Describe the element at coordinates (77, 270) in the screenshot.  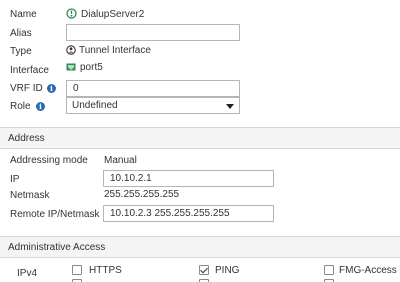
I see `https-checkbox` at that location.